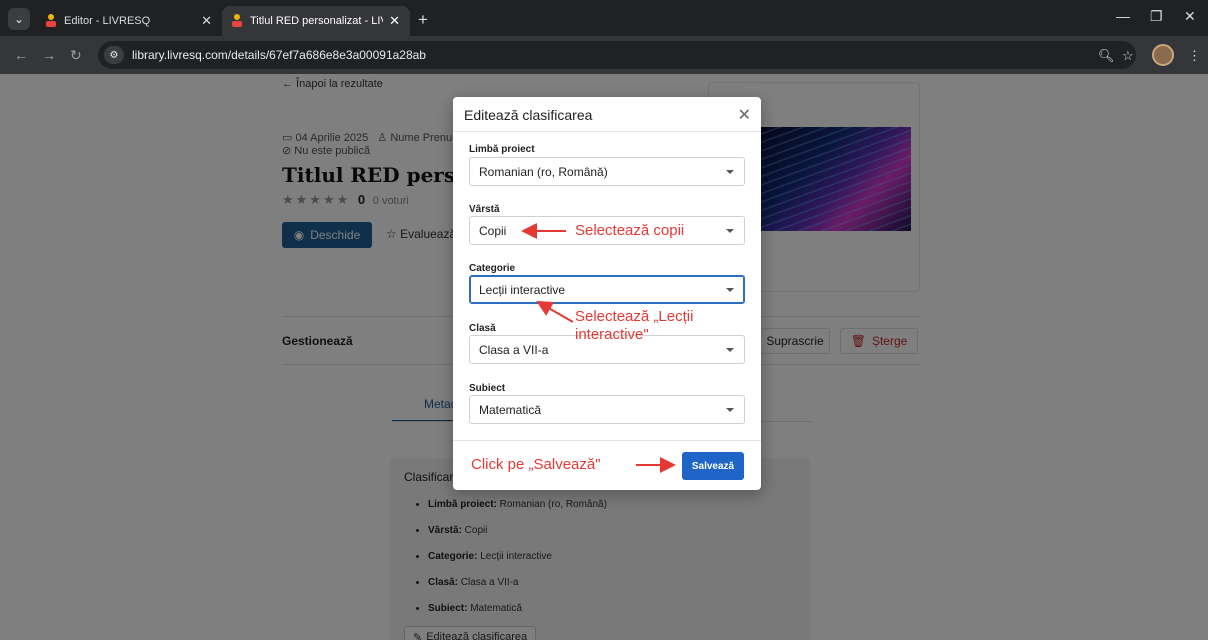  Describe the element at coordinates (21, 55) in the screenshot. I see `back-icon: ←` at that location.